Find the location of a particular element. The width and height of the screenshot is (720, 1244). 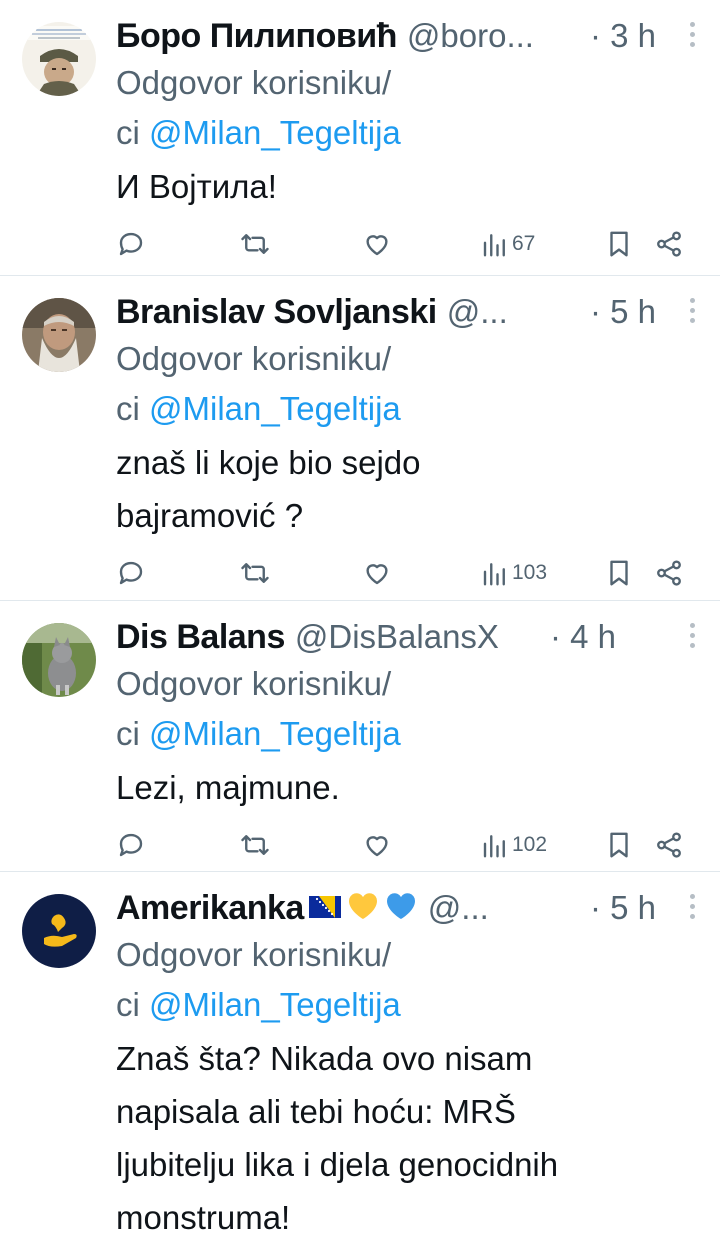

action-bar: 67 is located at coordinates (409, 248).